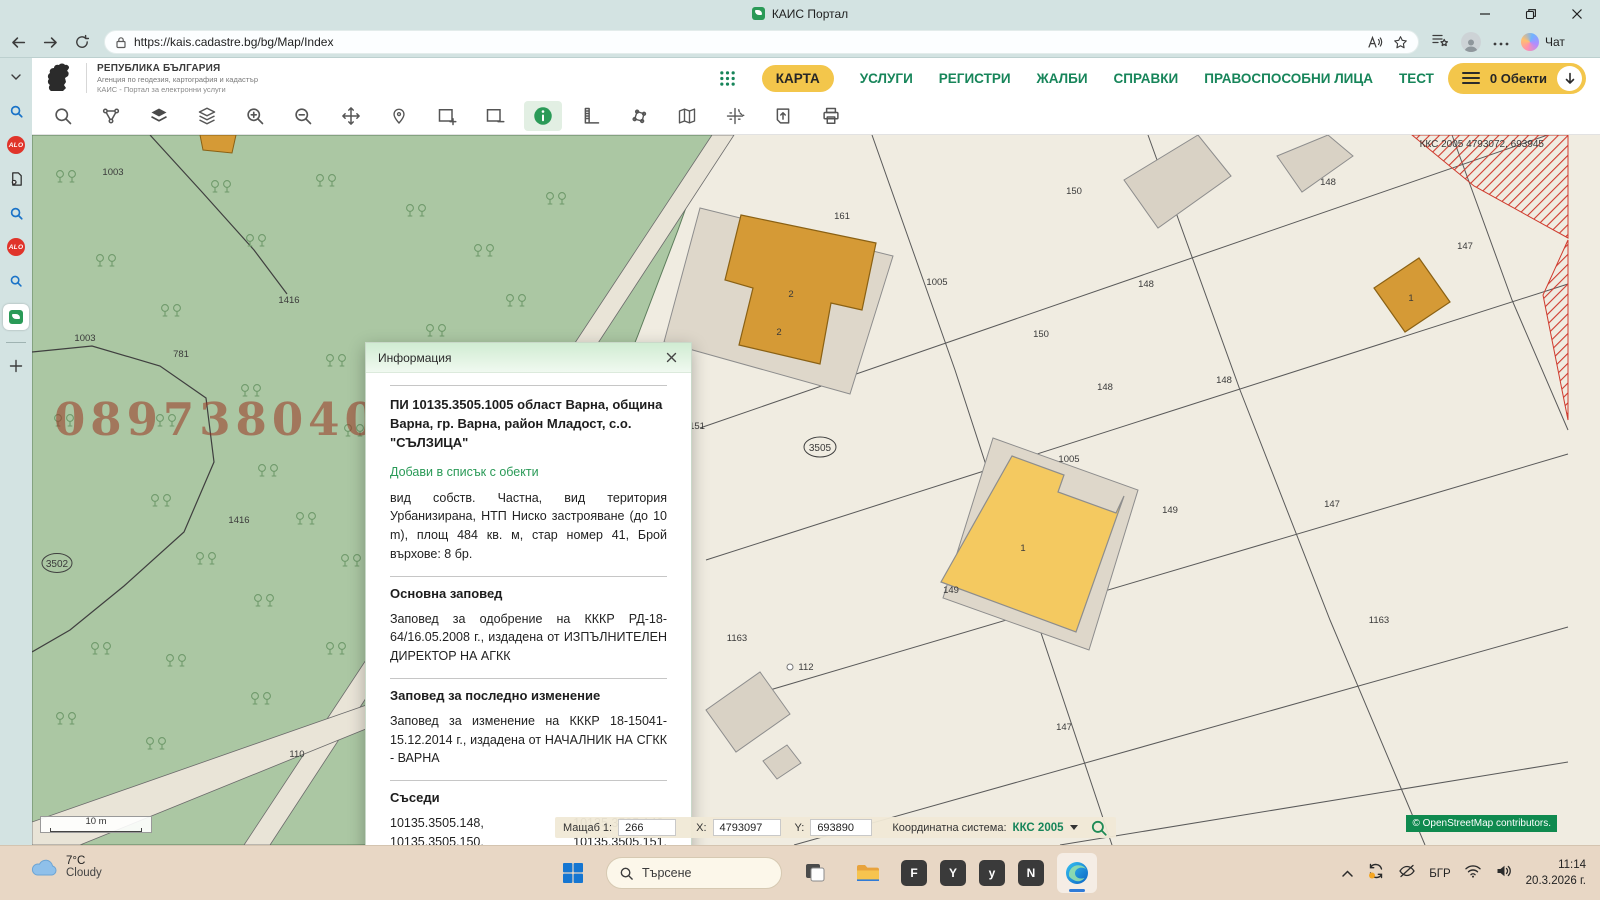 The image size is (1600, 900). I want to click on objects-expand-button, so click(1569, 78).